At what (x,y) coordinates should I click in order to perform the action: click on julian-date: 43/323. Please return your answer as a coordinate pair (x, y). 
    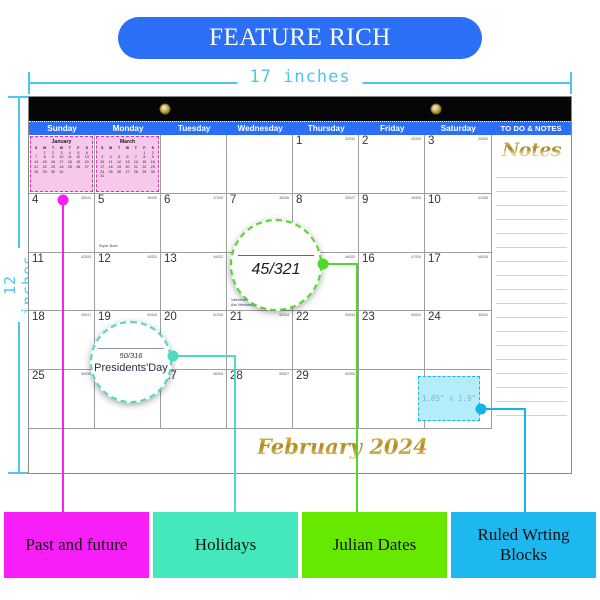
    Looking at the image, I should click on (152, 256).